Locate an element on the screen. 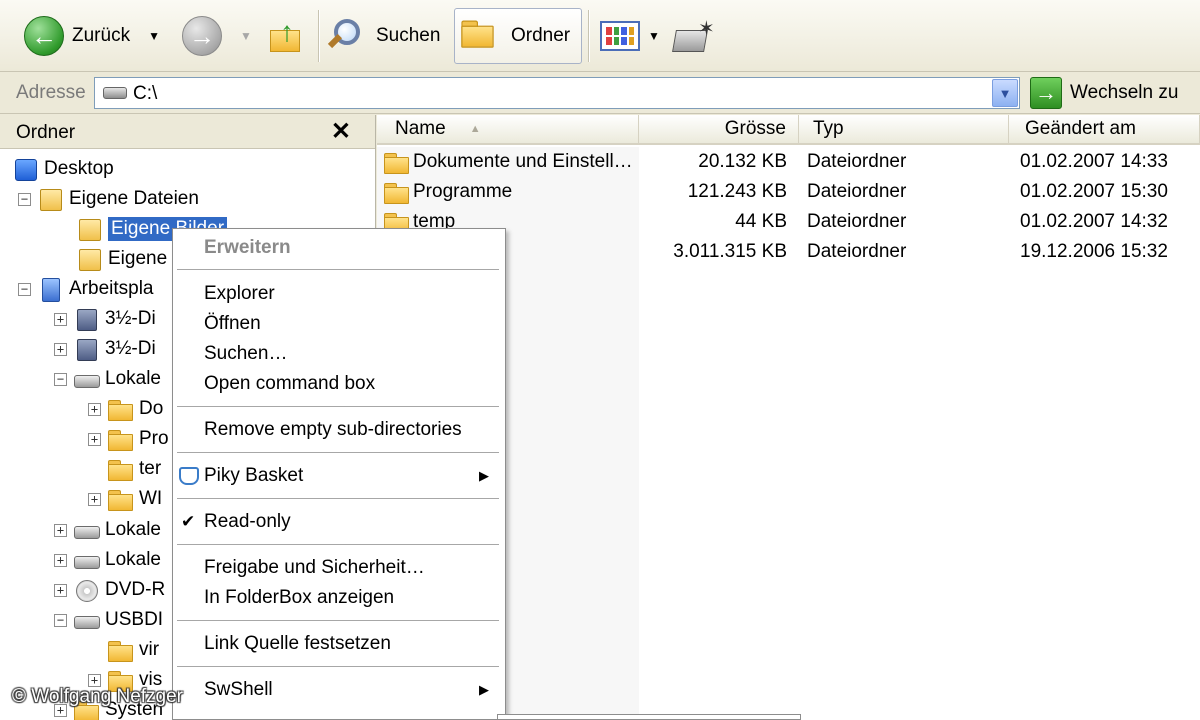 Image resolution: width=1200 pixels, height=720 pixels. back-arrow-icon: ← is located at coordinates (44, 36).